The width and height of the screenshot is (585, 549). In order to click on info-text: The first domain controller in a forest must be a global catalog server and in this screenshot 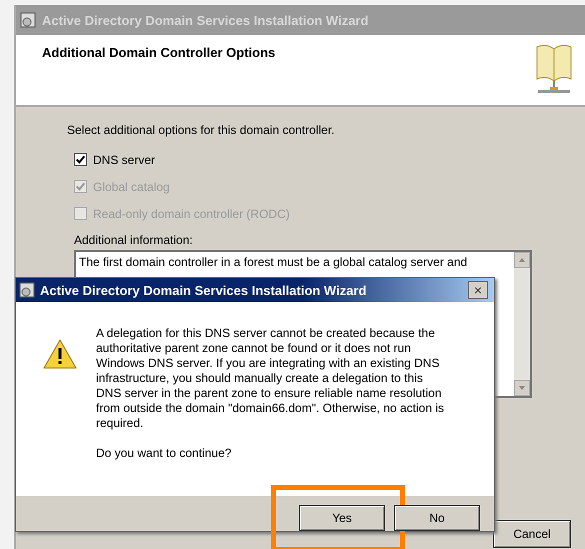, I will do `click(273, 262)`.